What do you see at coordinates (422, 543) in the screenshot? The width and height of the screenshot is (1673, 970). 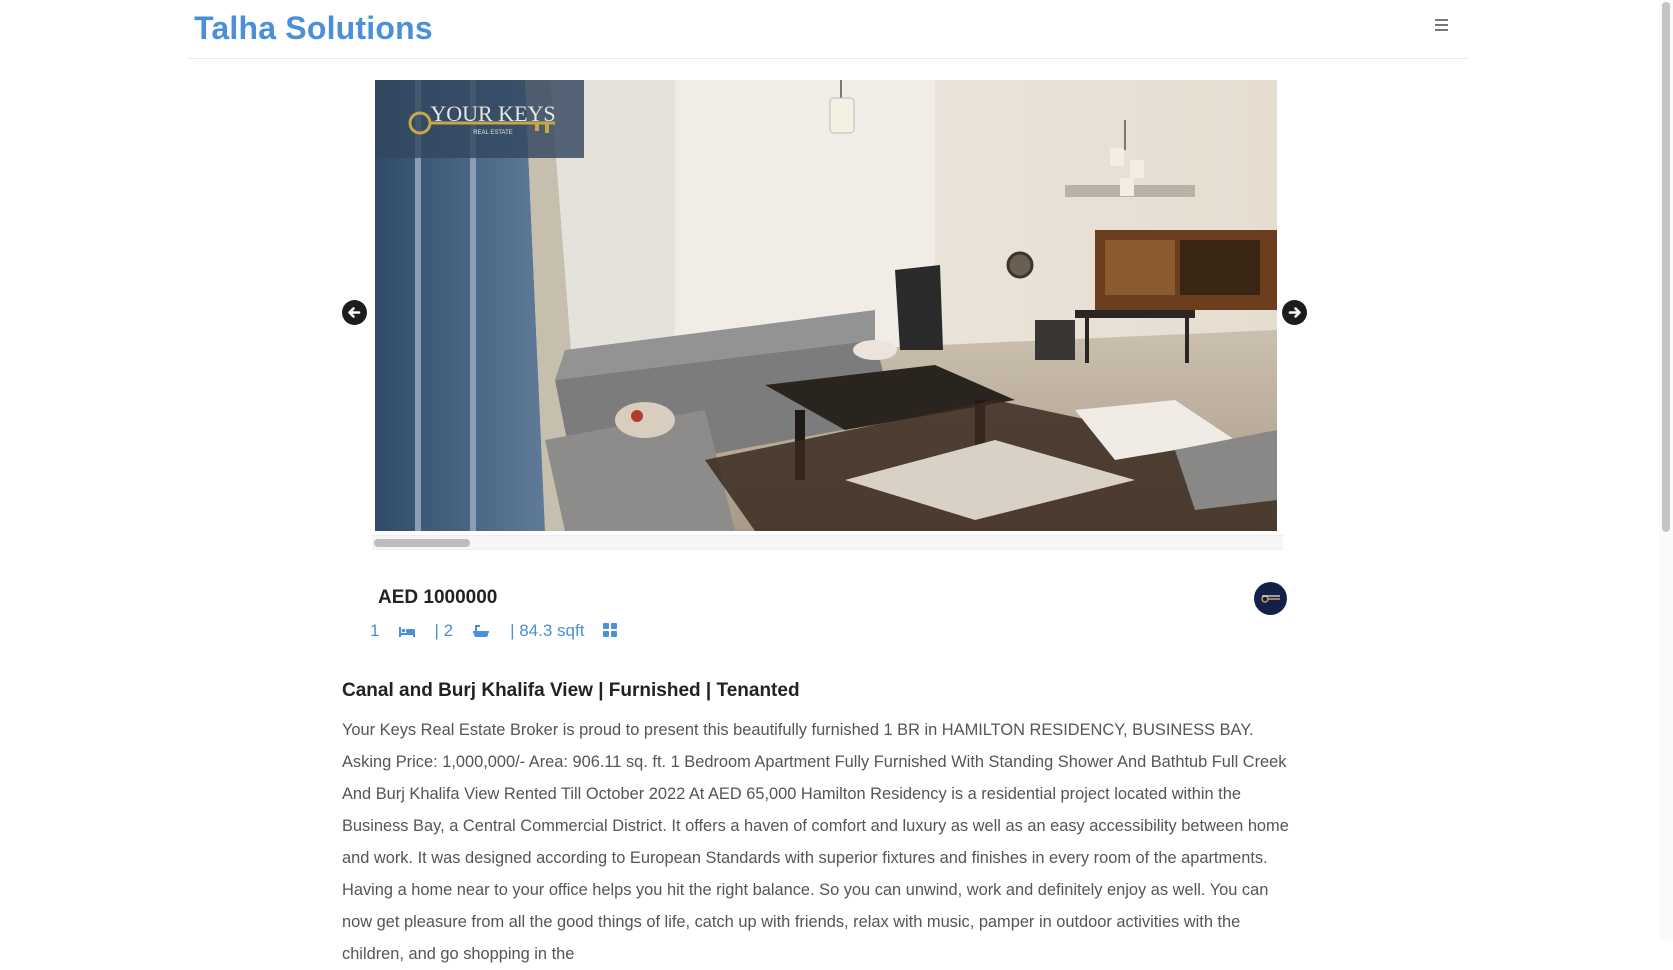 I see `gallery-scroll-thumb` at bounding box center [422, 543].